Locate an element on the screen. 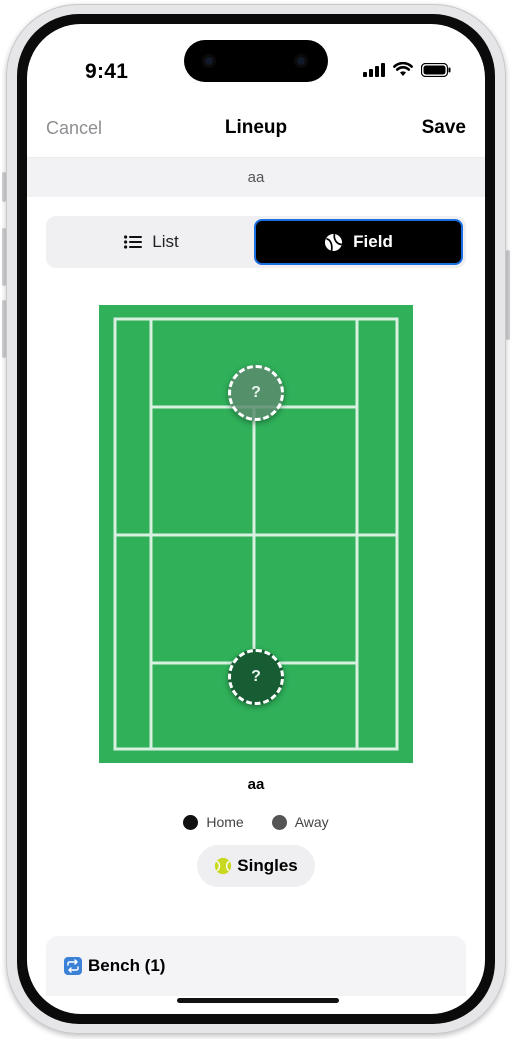 The image size is (512, 1039). home-player-slot: ? is located at coordinates (256, 677).